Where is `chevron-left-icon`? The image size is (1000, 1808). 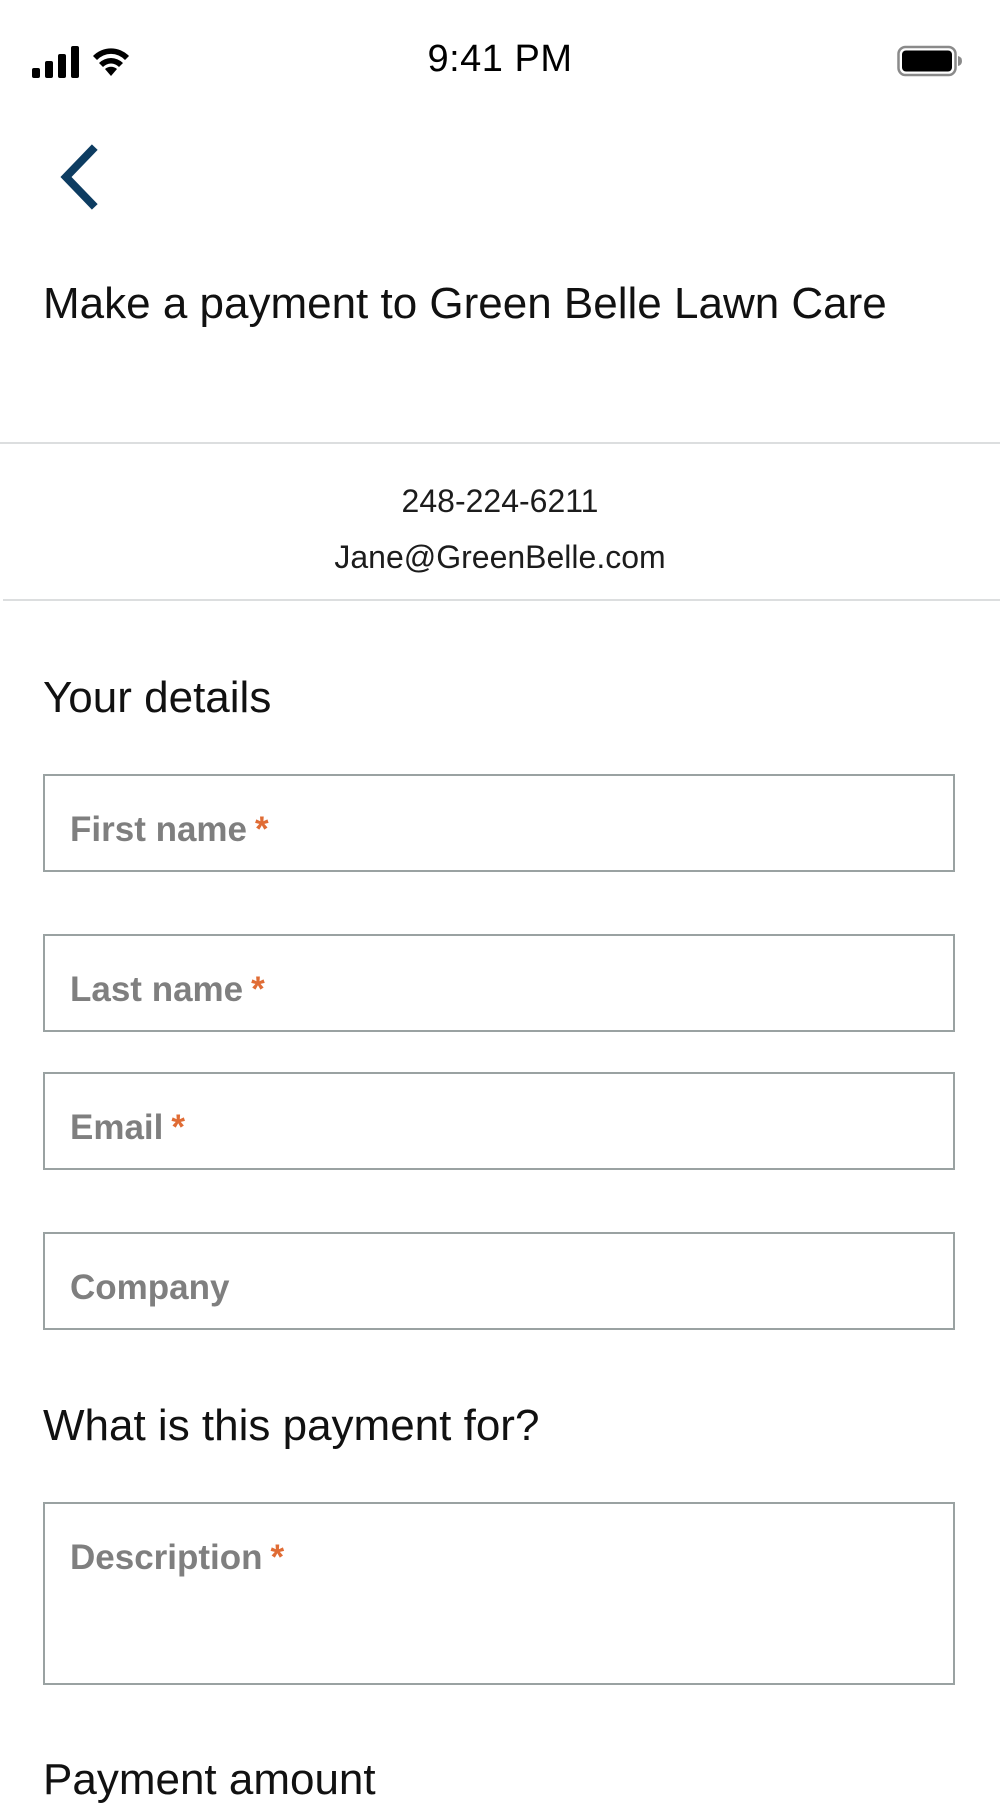
chevron-left-icon is located at coordinates (79, 177).